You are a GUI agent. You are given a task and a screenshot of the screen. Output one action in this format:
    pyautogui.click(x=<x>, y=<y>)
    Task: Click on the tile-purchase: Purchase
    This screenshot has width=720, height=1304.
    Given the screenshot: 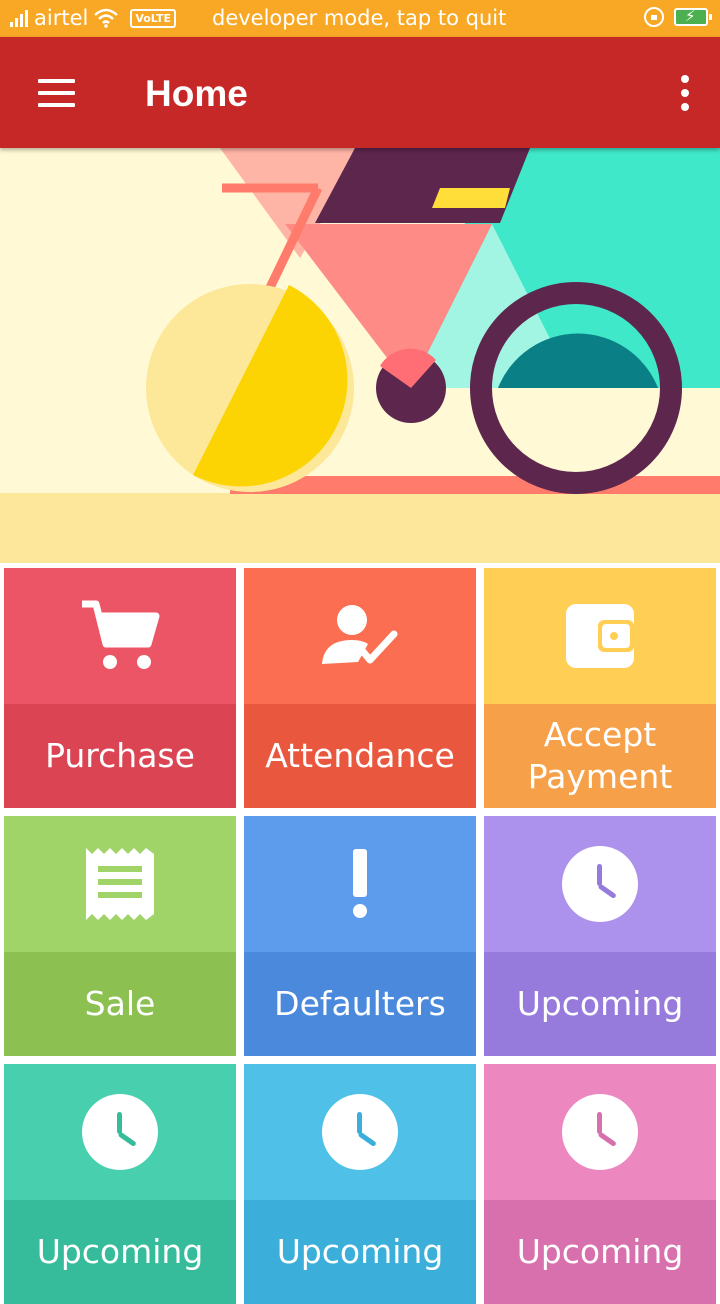 What is the action you would take?
    pyautogui.click(x=120, y=688)
    